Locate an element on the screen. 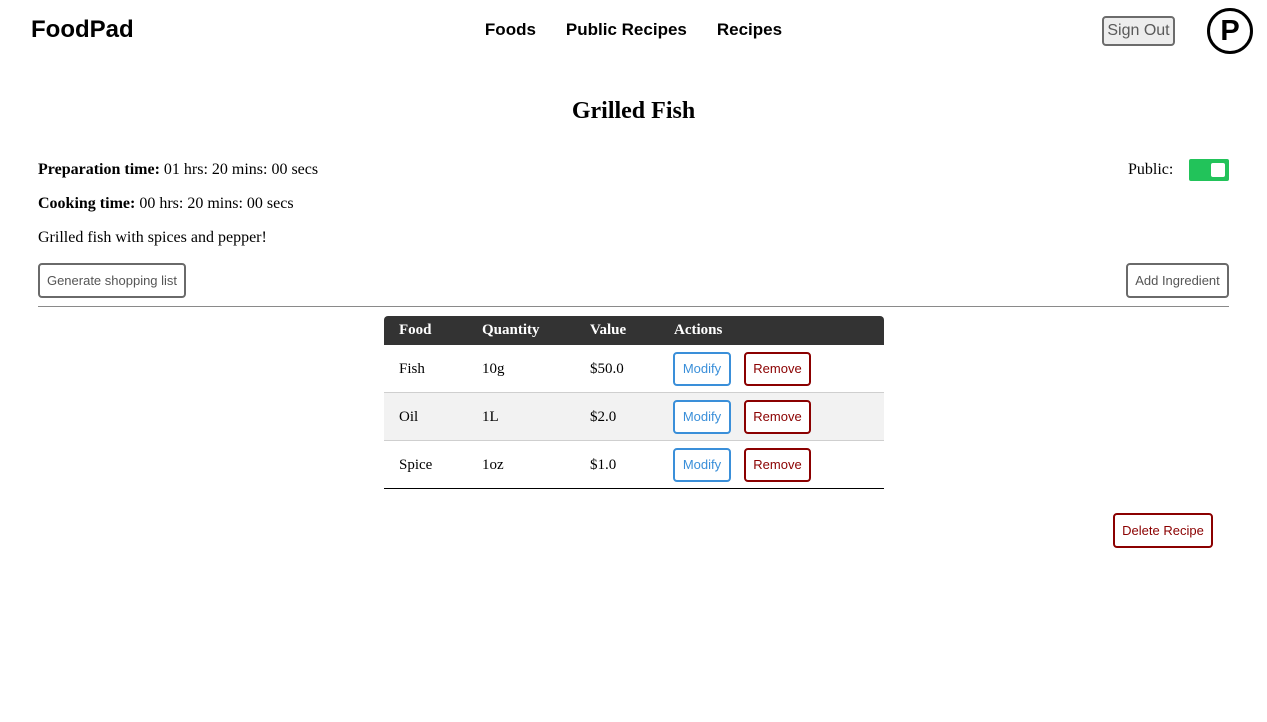 Image resolution: width=1267 pixels, height=722 pixels. preparation-time-value: 01 hrs: 20 mins: 00 secs is located at coordinates (241, 169).